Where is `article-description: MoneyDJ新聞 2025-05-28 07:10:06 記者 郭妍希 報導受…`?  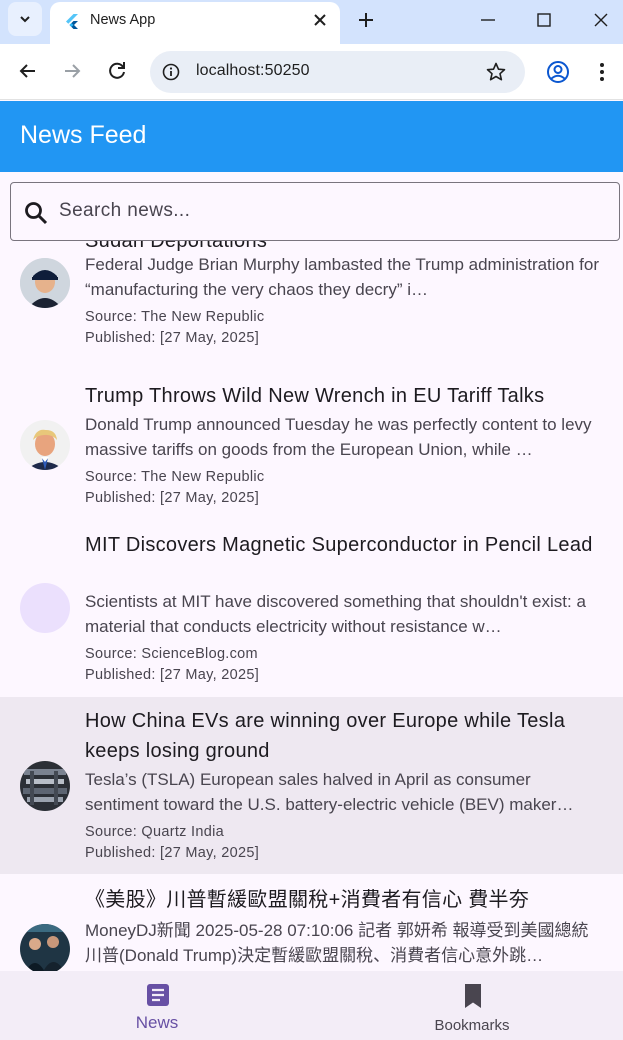
article-description: MoneyDJ新聞 2025-05-28 07:10:06 記者 郭妍希 報導受… is located at coordinates (337, 943).